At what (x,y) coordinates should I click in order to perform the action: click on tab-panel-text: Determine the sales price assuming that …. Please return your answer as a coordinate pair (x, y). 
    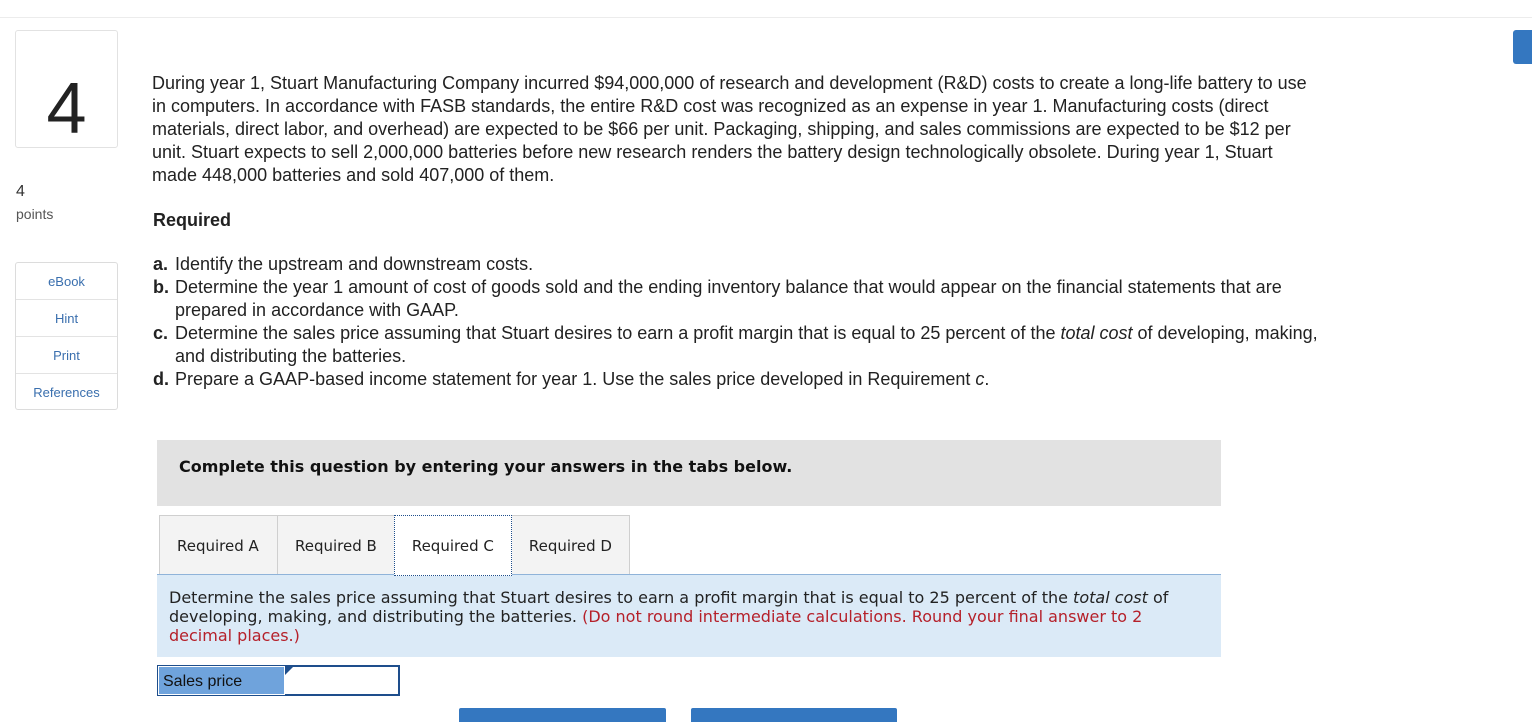
    Looking at the image, I should click on (689, 616).